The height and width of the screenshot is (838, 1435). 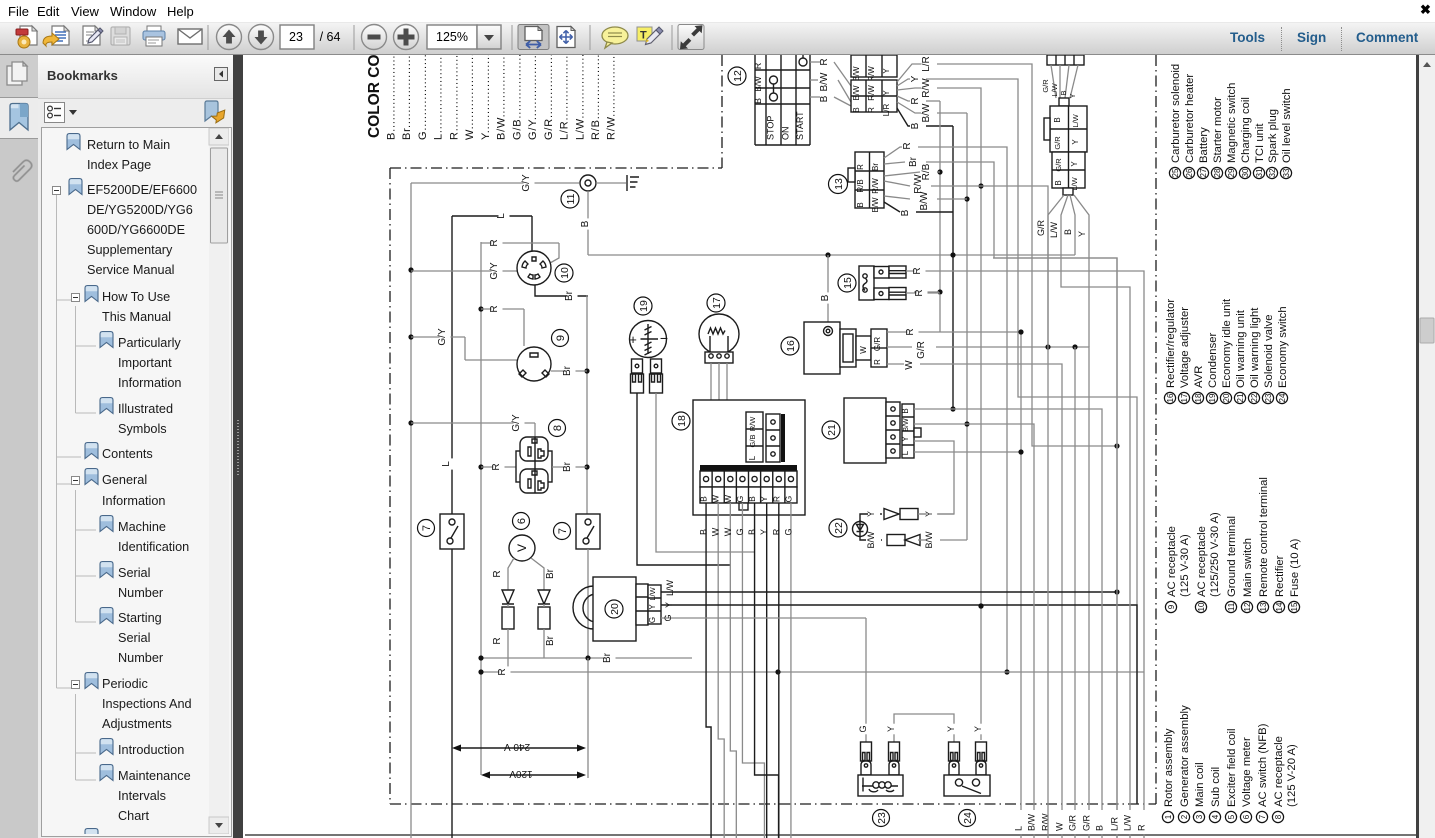 What do you see at coordinates (1245, 172) in the screenshot?
I see `svg-text: 30` at bounding box center [1245, 172].